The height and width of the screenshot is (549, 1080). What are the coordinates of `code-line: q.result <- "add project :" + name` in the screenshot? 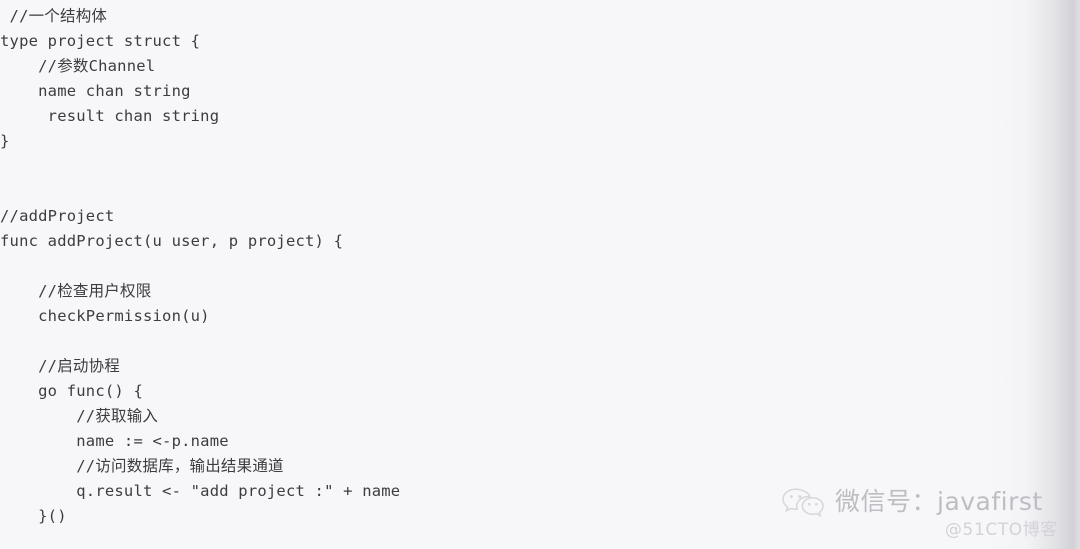 It's located at (200, 491).